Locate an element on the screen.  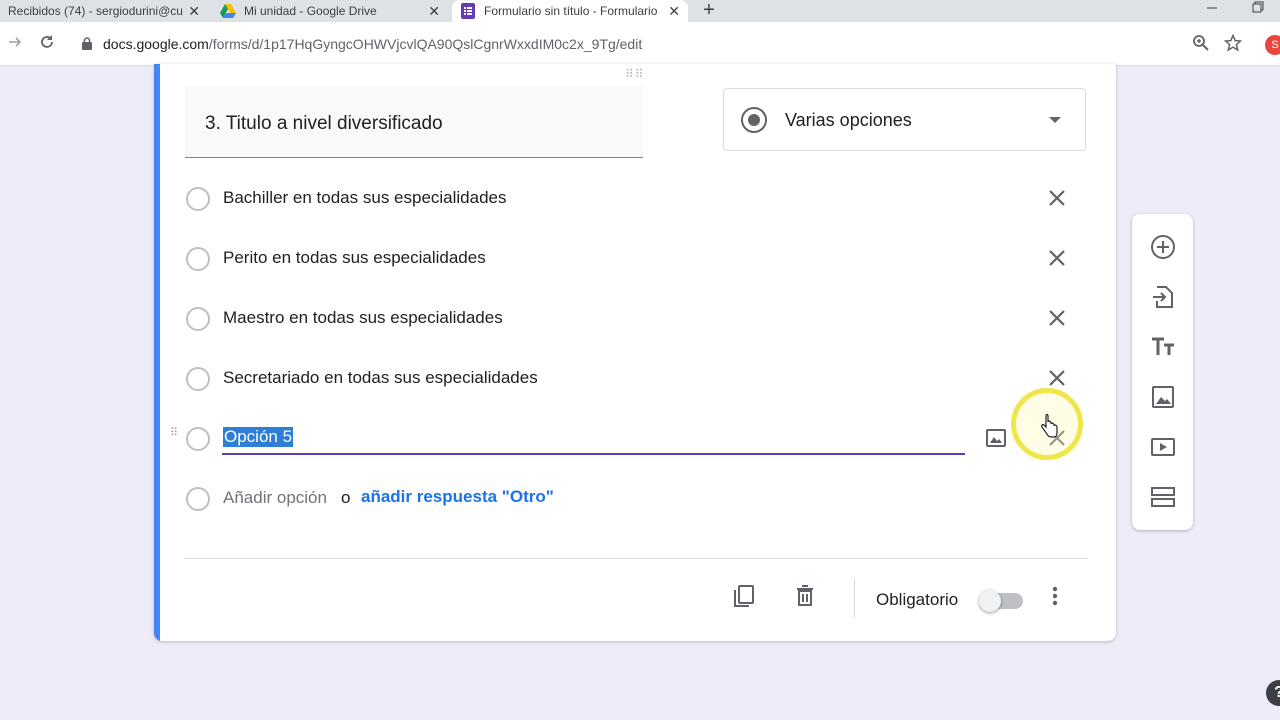
dropdown-arrow-icon is located at coordinates (1055, 120).